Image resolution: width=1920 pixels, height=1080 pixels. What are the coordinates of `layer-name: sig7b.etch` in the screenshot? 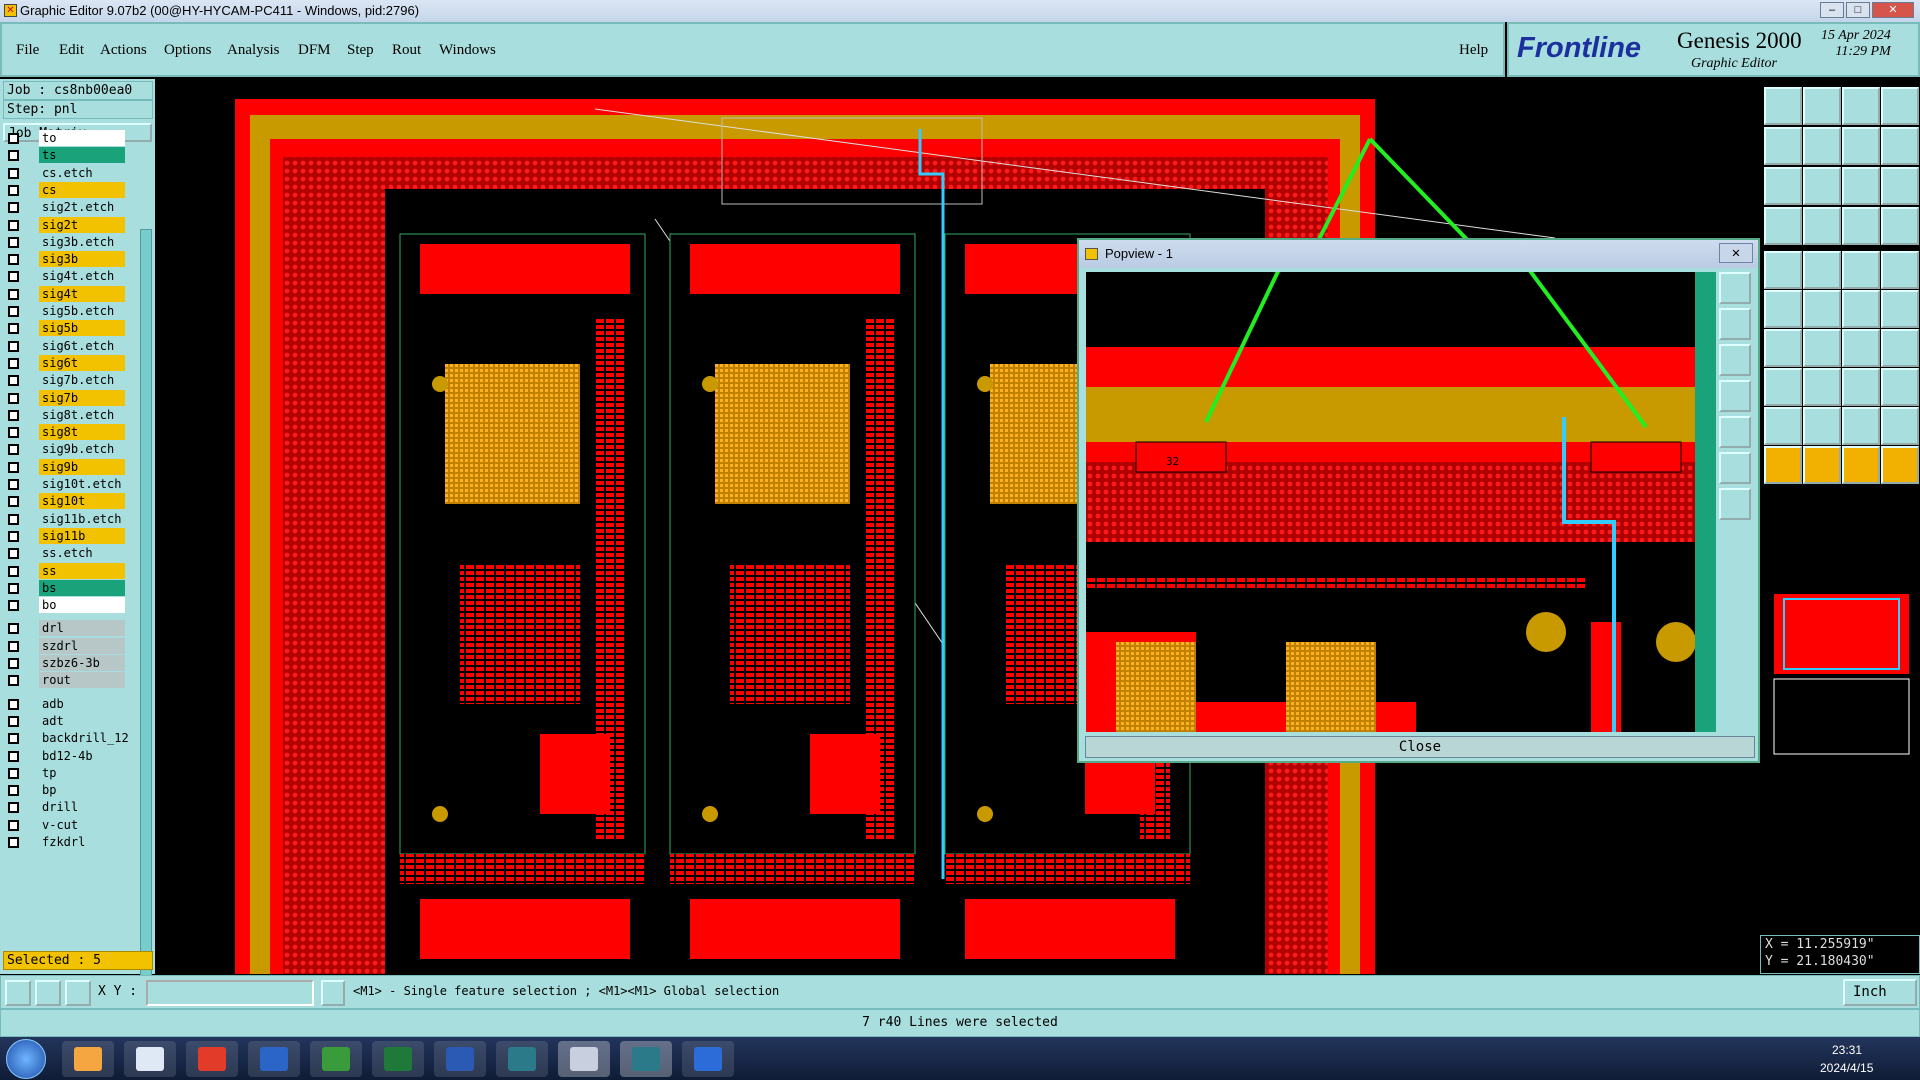 It's located at (82, 380).